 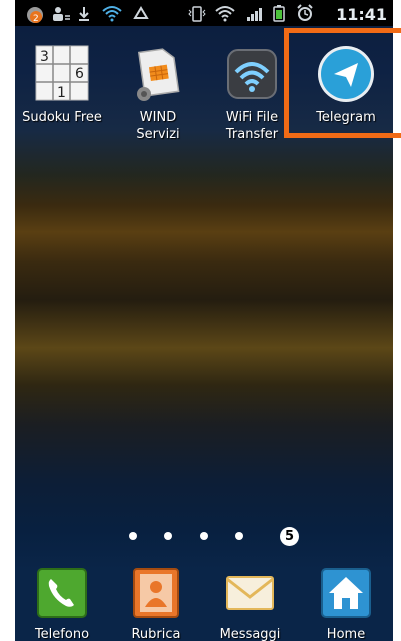 What do you see at coordinates (112, 14) in the screenshot?
I see `wifi-icon` at bounding box center [112, 14].